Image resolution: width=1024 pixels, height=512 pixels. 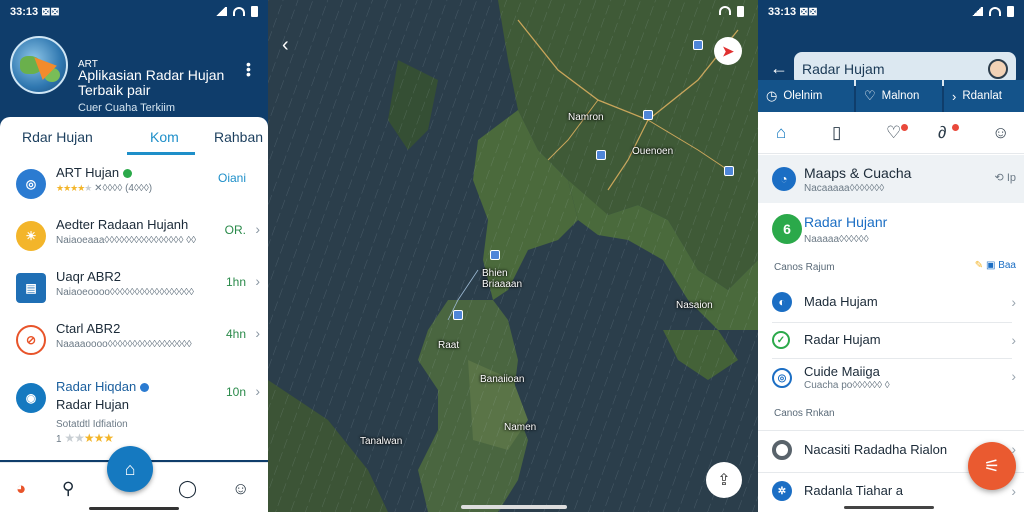 What do you see at coordinates (992, 466) in the screenshot?
I see `filter-fab-button: ⚟` at bounding box center [992, 466].